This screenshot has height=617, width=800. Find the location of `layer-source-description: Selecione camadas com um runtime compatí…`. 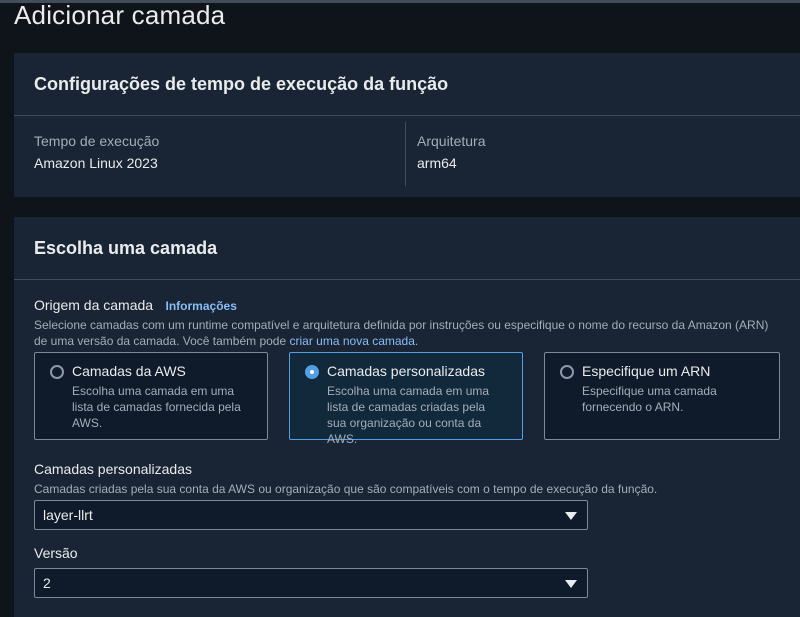

layer-source-description: Selecione camadas com um runtime compatí… is located at coordinates (417, 333).